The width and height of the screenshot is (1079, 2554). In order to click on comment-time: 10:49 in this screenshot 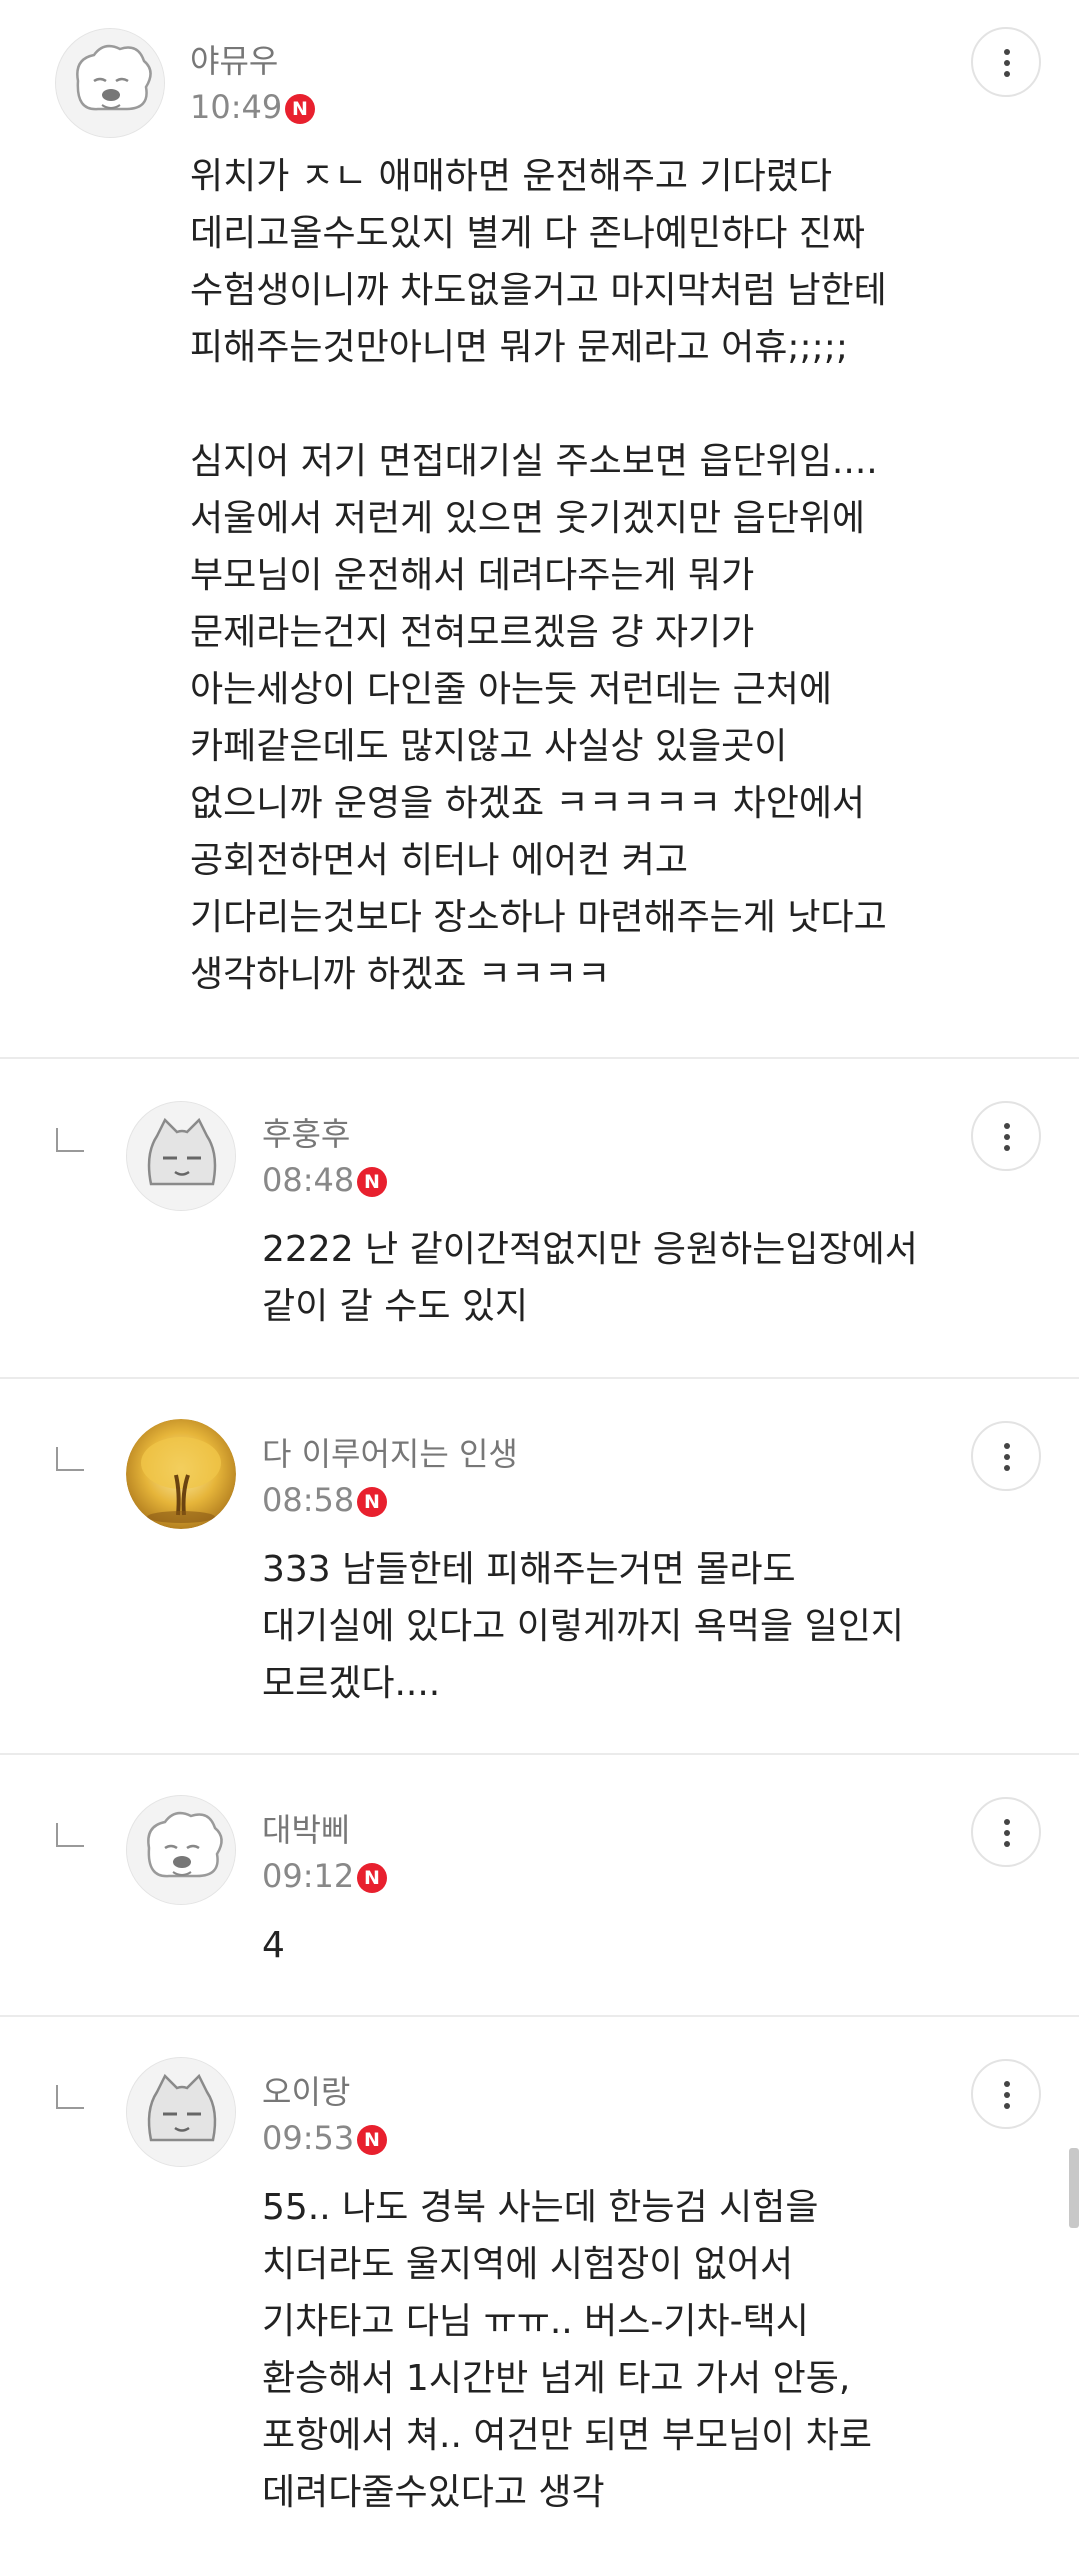, I will do `click(236, 107)`.